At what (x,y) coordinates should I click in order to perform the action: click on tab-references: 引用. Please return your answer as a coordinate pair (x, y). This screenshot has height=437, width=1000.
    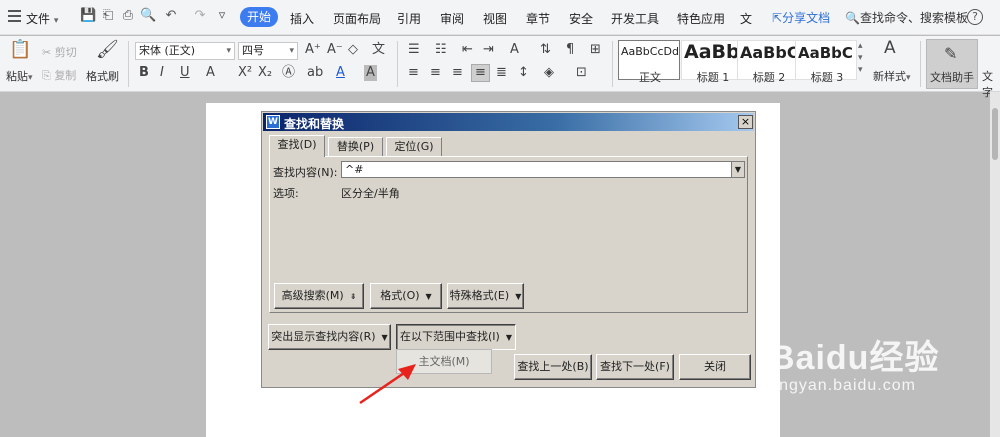
    Looking at the image, I should click on (409, 18).